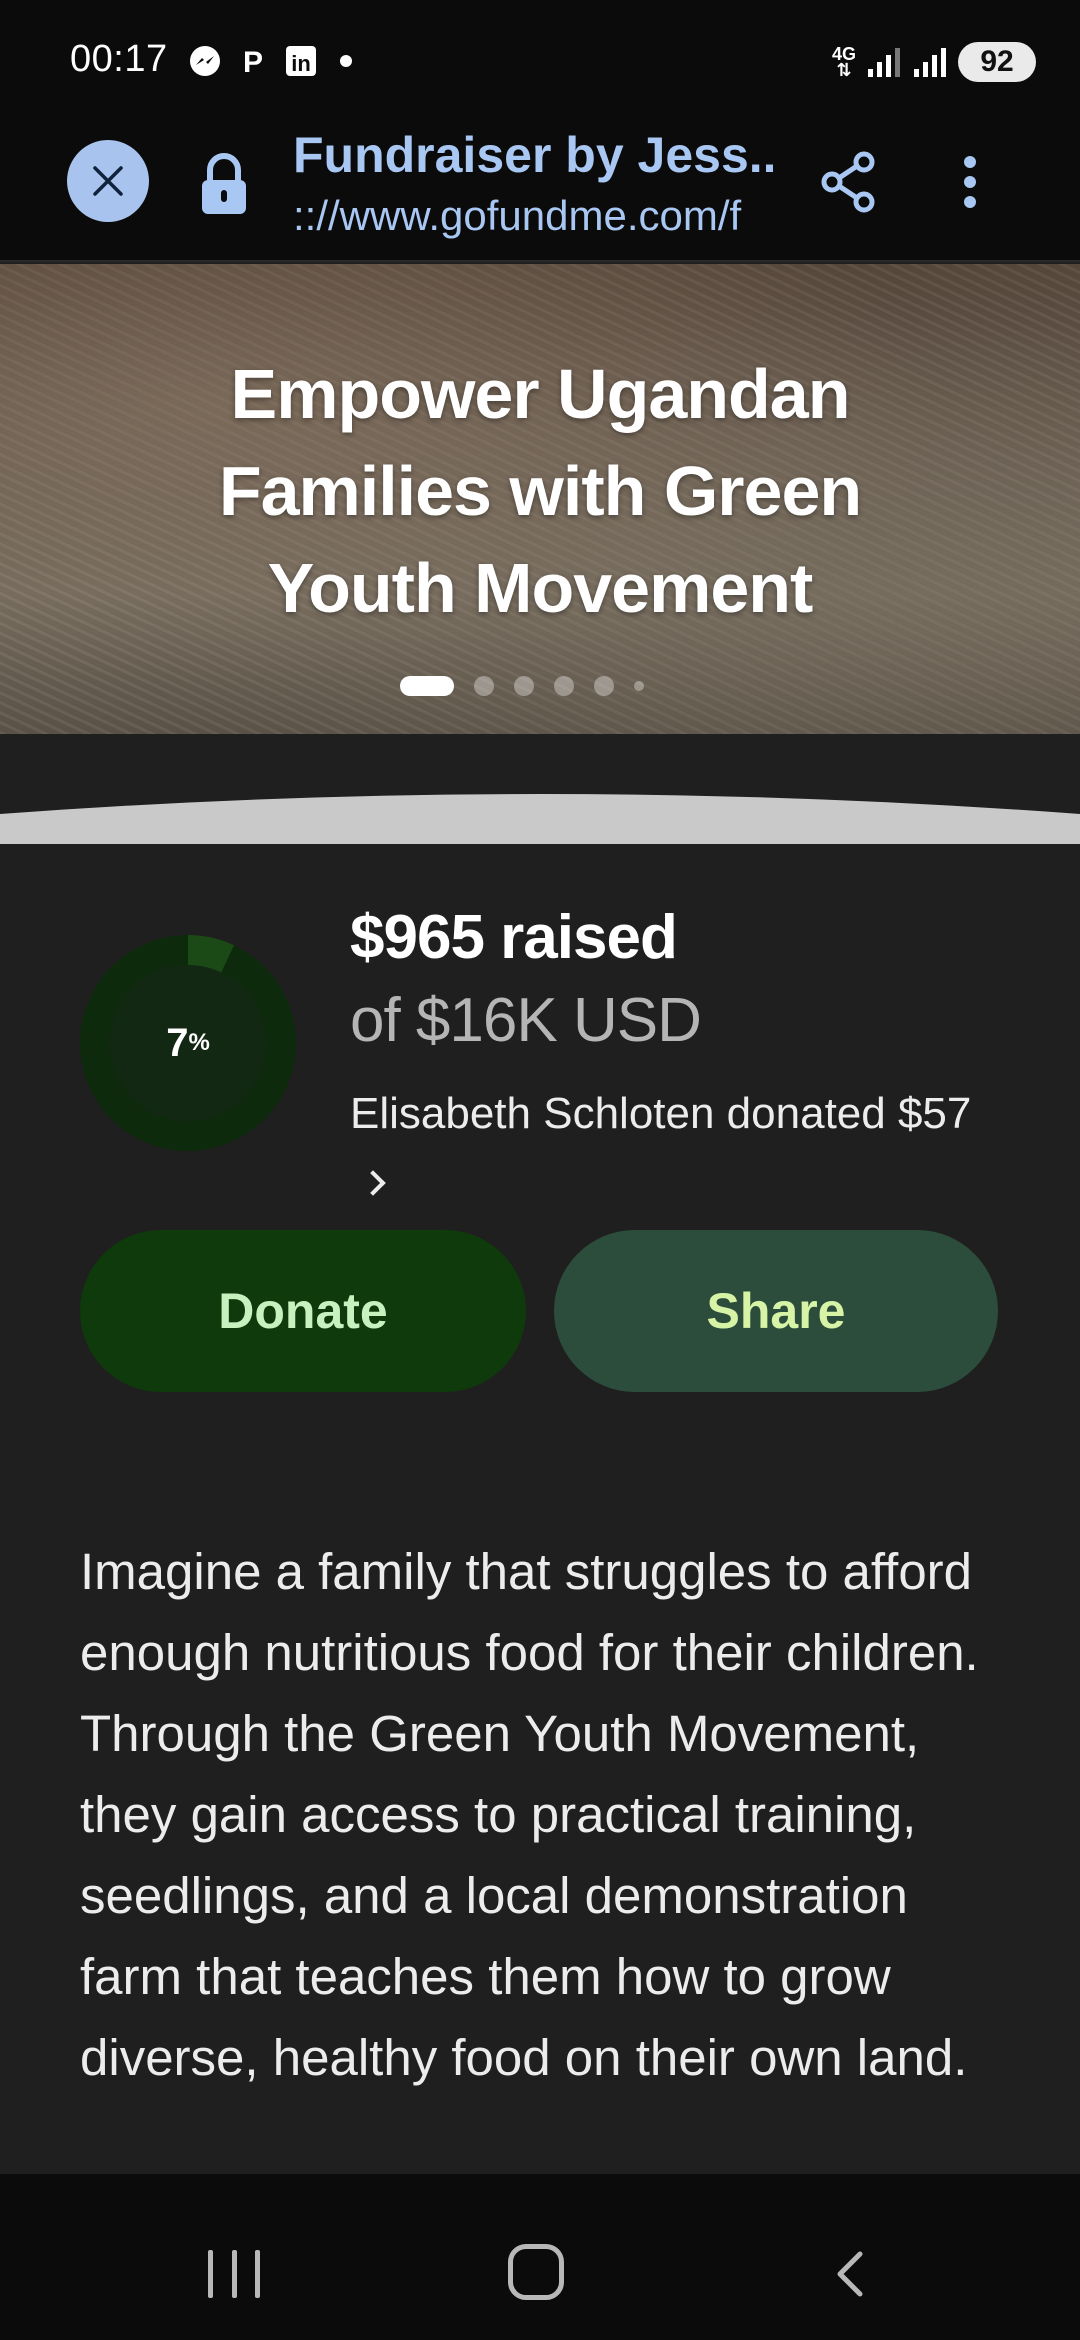 This screenshot has height=2340, width=1080. What do you see at coordinates (346, 61) in the screenshot?
I see `more-notifications-dot` at bounding box center [346, 61].